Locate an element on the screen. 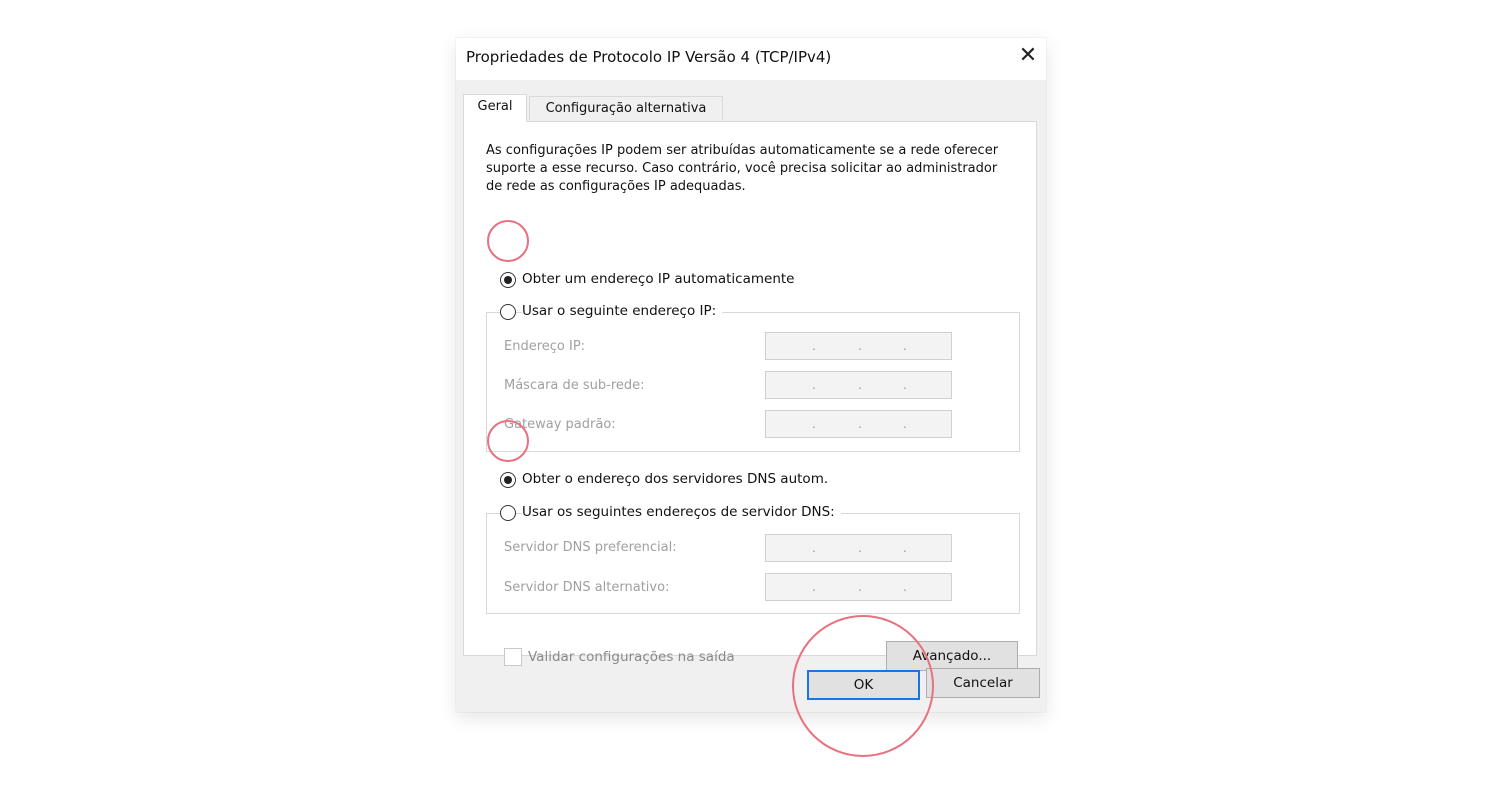  tab-configuracao-alternativa: Configuração alternativa is located at coordinates (626, 108).